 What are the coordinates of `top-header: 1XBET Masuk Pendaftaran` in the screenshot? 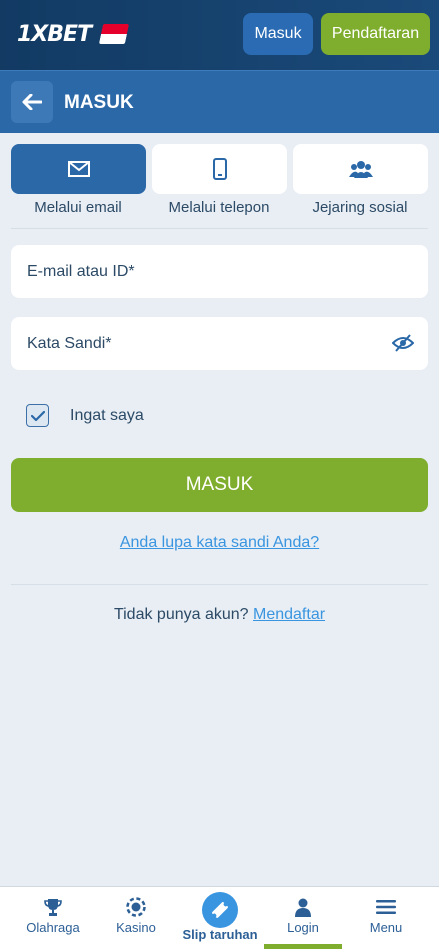 It's located at (219, 35).